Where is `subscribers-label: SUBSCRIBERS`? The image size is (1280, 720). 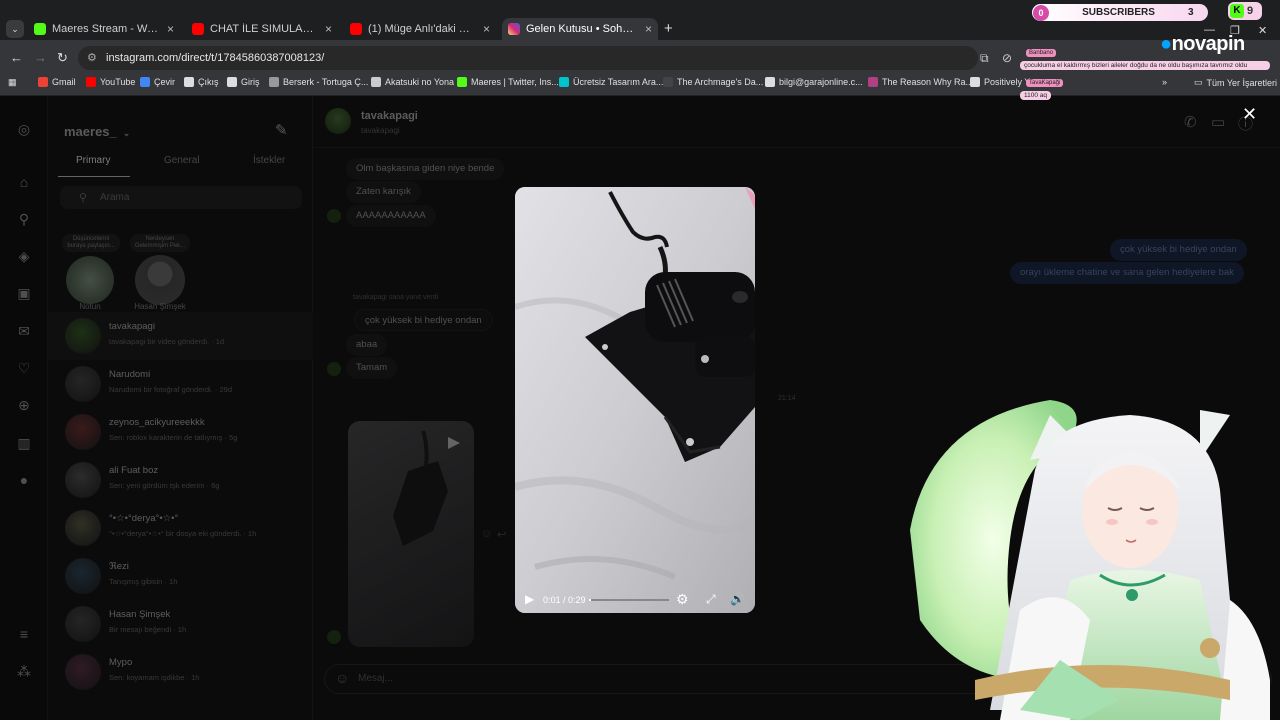 subscribers-label: SUBSCRIBERS is located at coordinates (1118, 12).